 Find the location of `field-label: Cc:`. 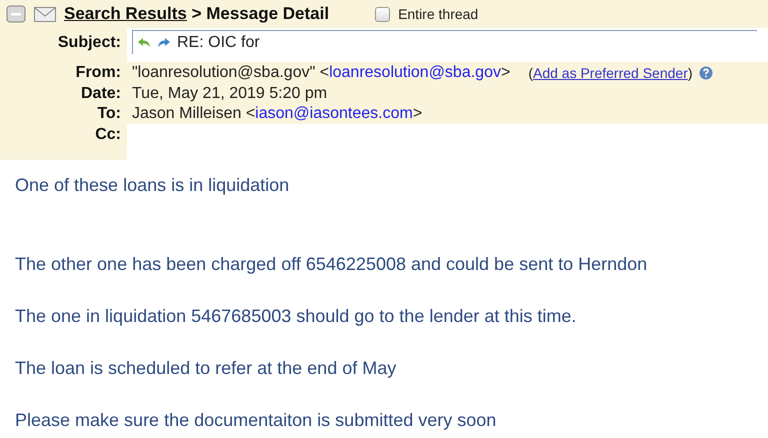

field-label: Cc: is located at coordinates (108, 135).